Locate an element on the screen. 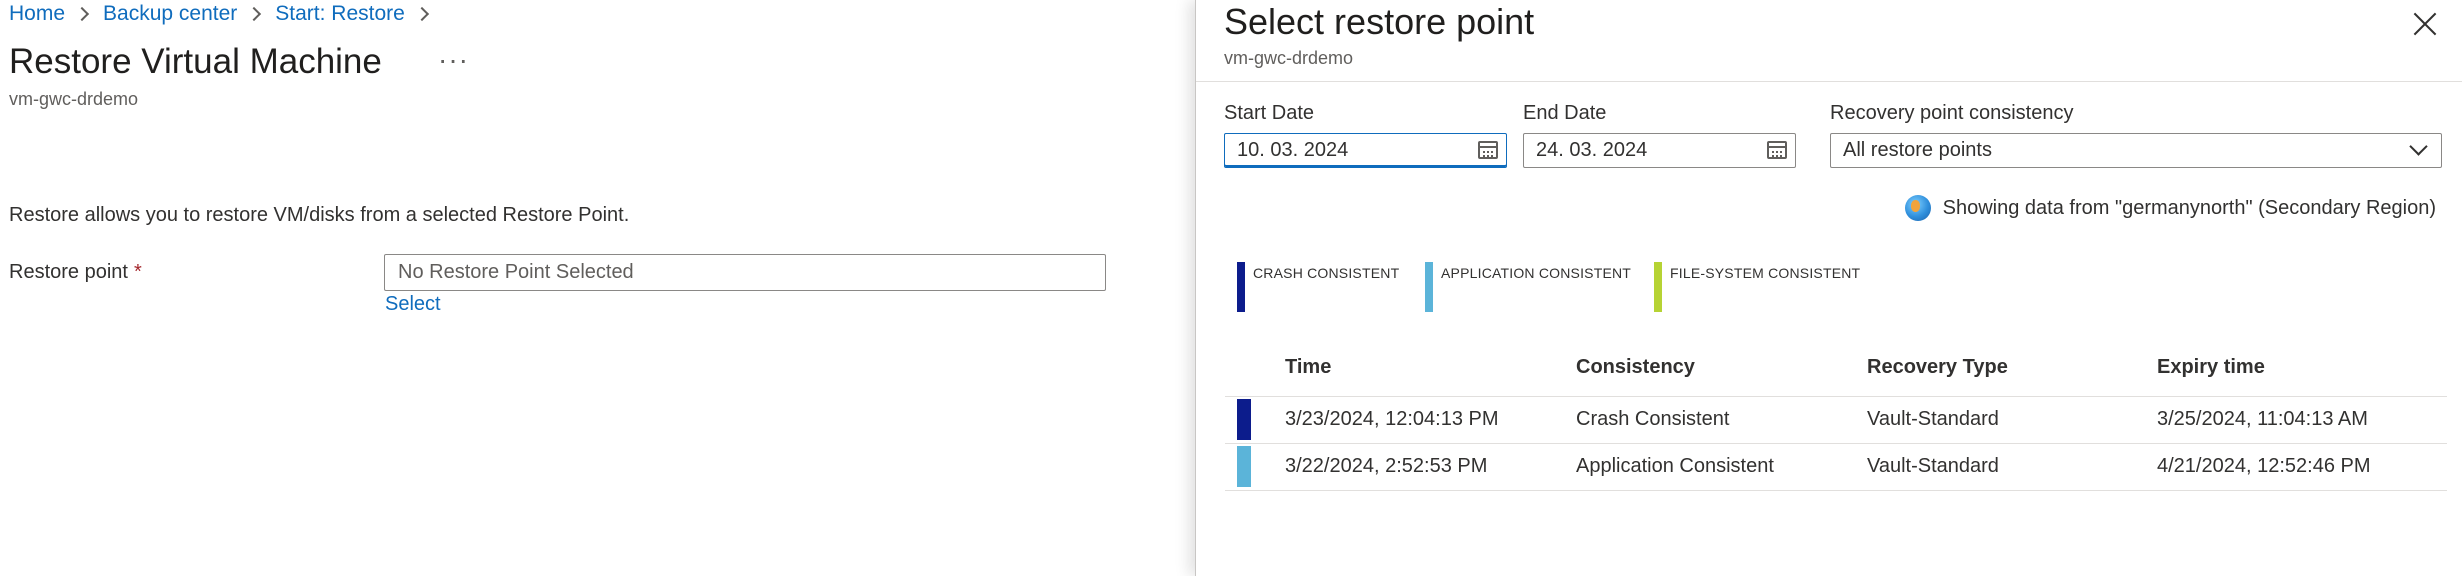 Image resolution: width=2462 pixels, height=576 pixels. column-header-indicator is located at coordinates (1255, 368).